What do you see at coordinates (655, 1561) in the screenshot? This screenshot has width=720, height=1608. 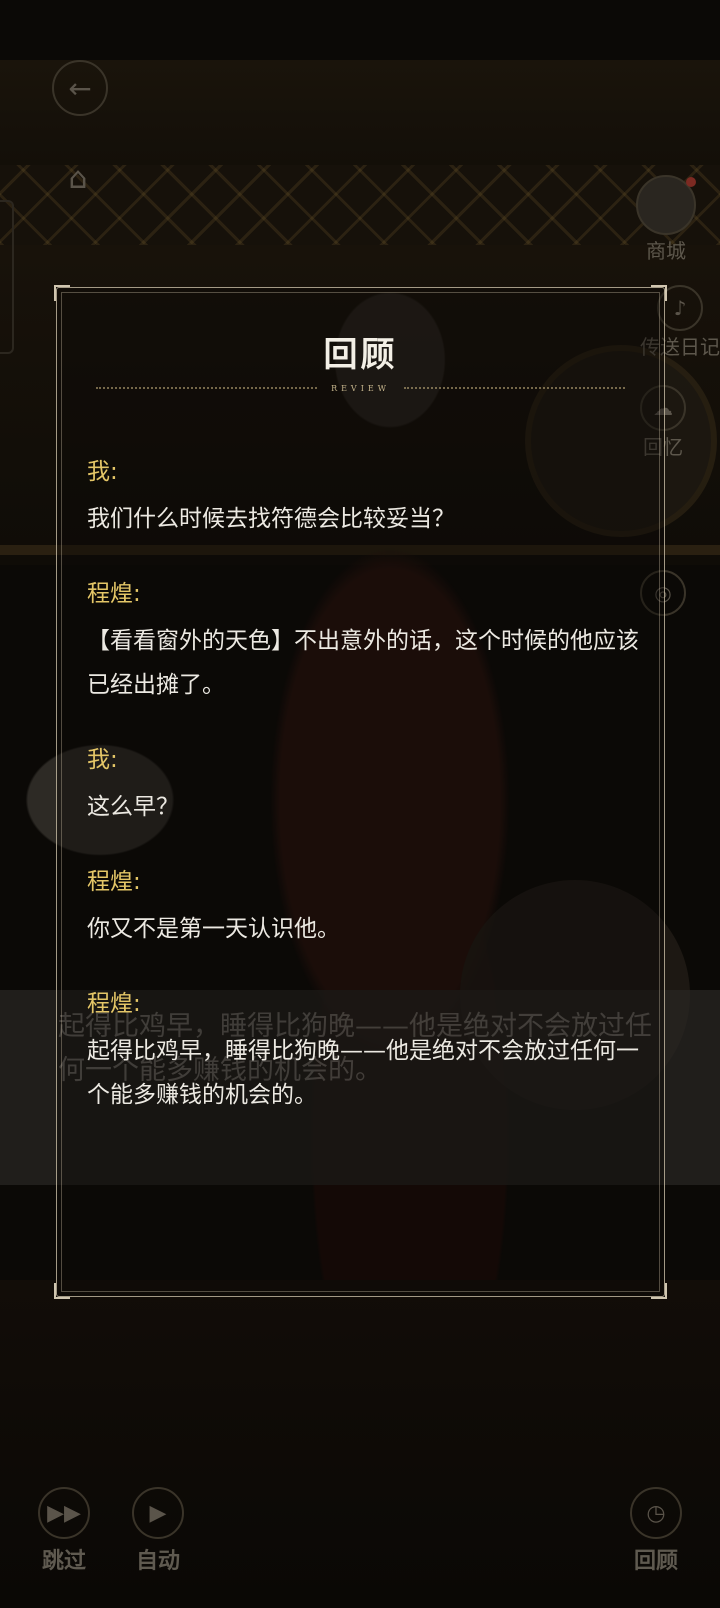 I see `review-label: 回顾` at bounding box center [655, 1561].